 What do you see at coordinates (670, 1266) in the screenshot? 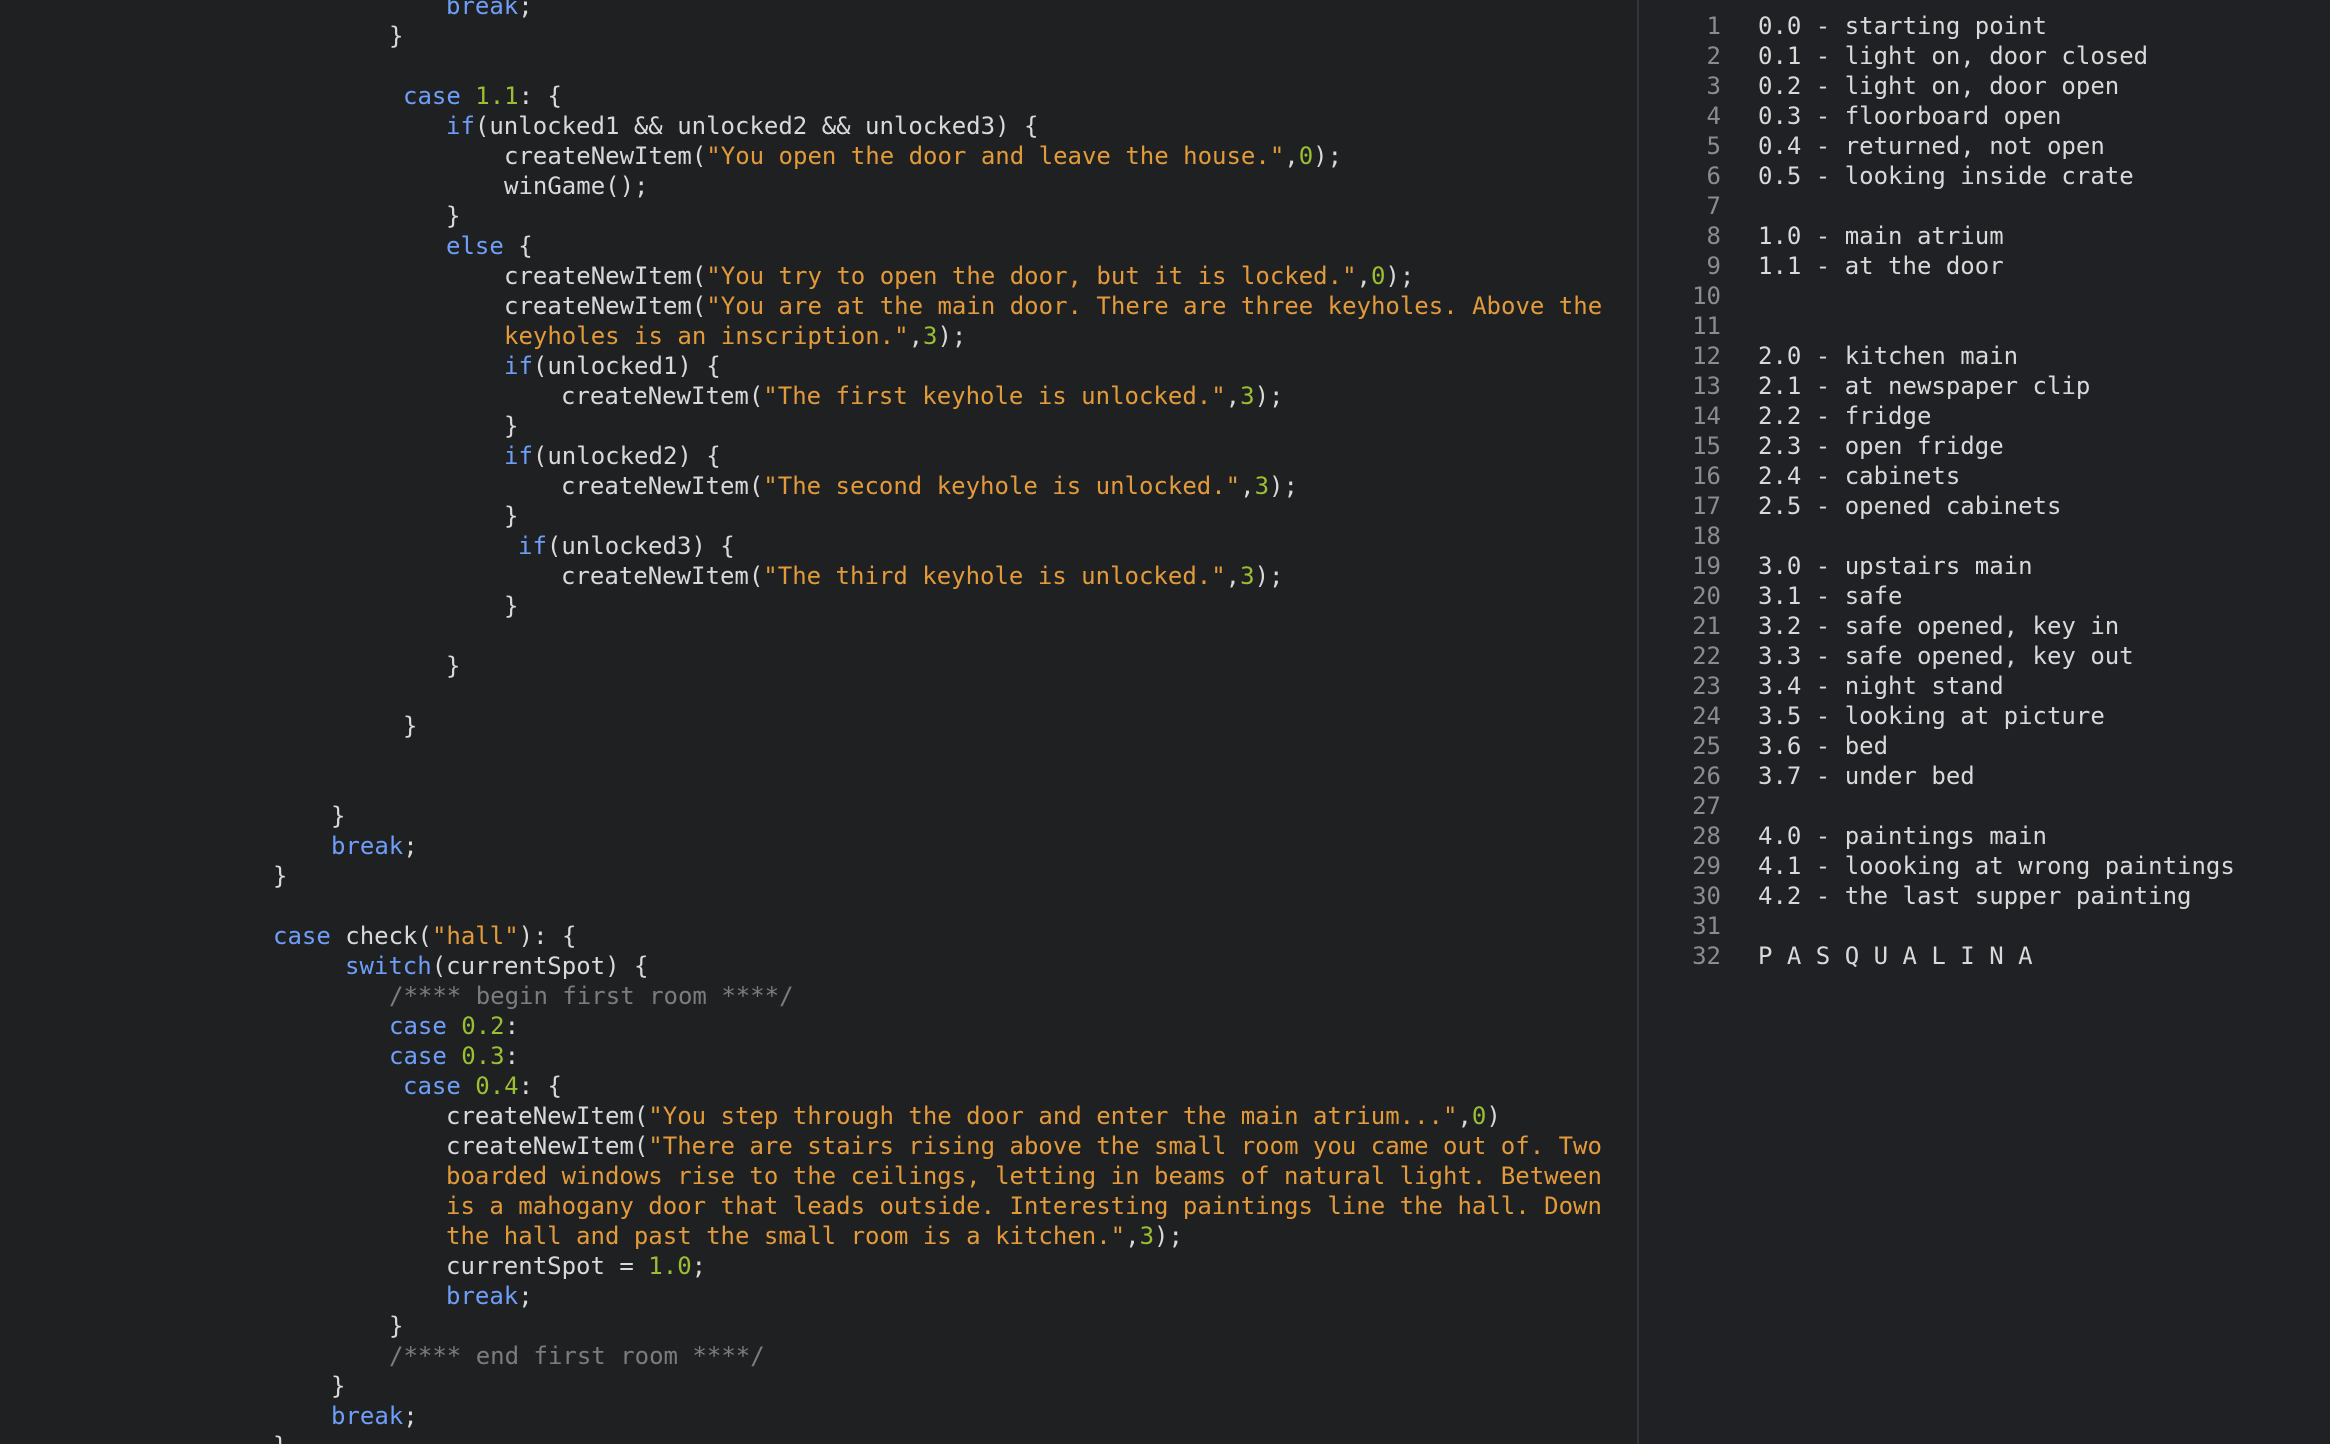
I see `number-token: 1.0` at bounding box center [670, 1266].